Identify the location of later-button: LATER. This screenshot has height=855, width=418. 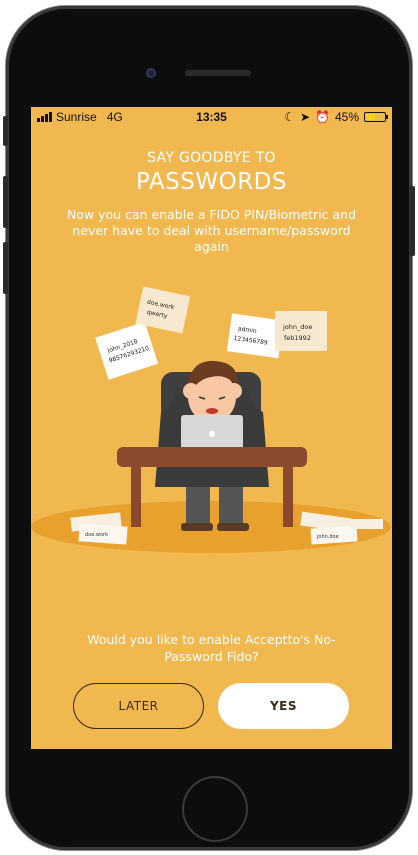
(138, 706).